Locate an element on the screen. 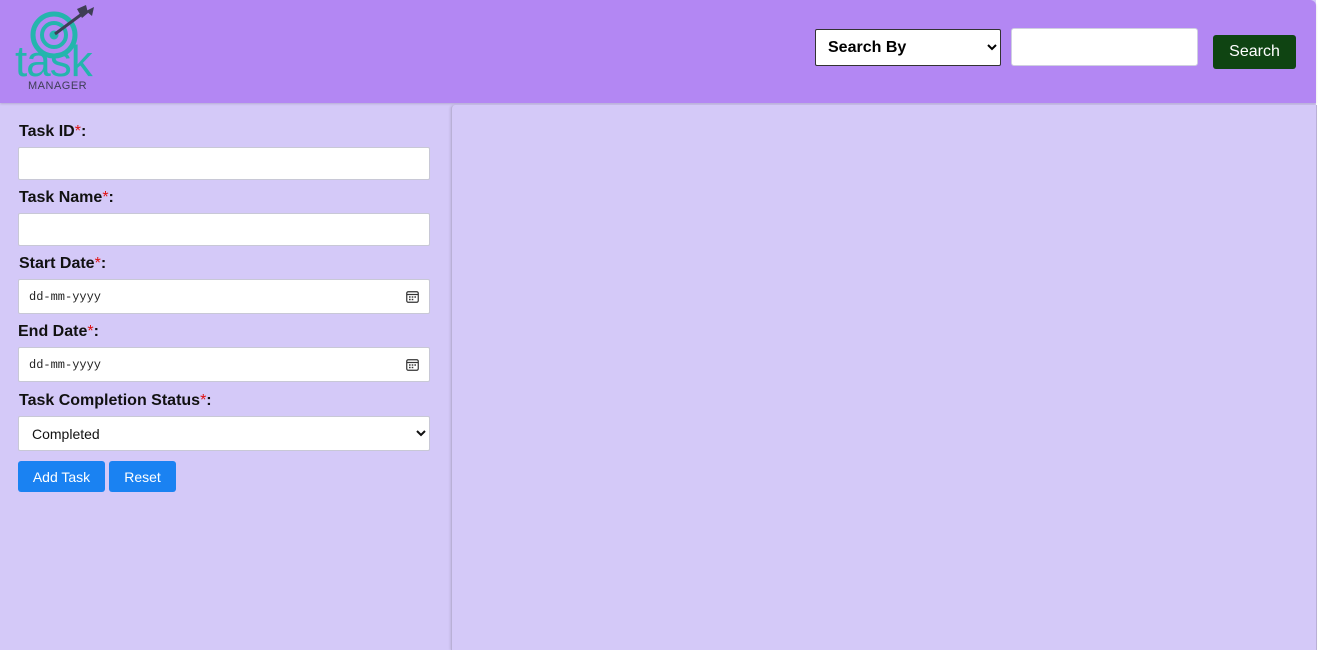  logo-subtitle: MANAGER is located at coordinates (58, 86).